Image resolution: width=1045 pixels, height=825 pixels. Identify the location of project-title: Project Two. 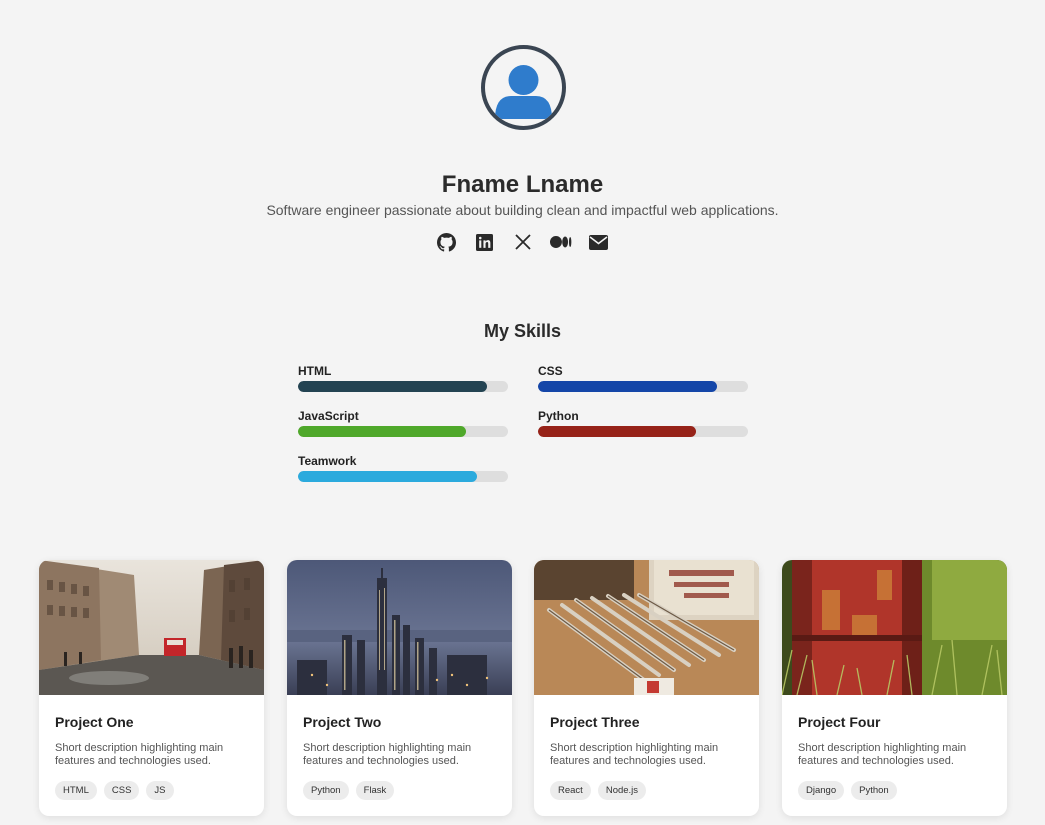
(342, 722).